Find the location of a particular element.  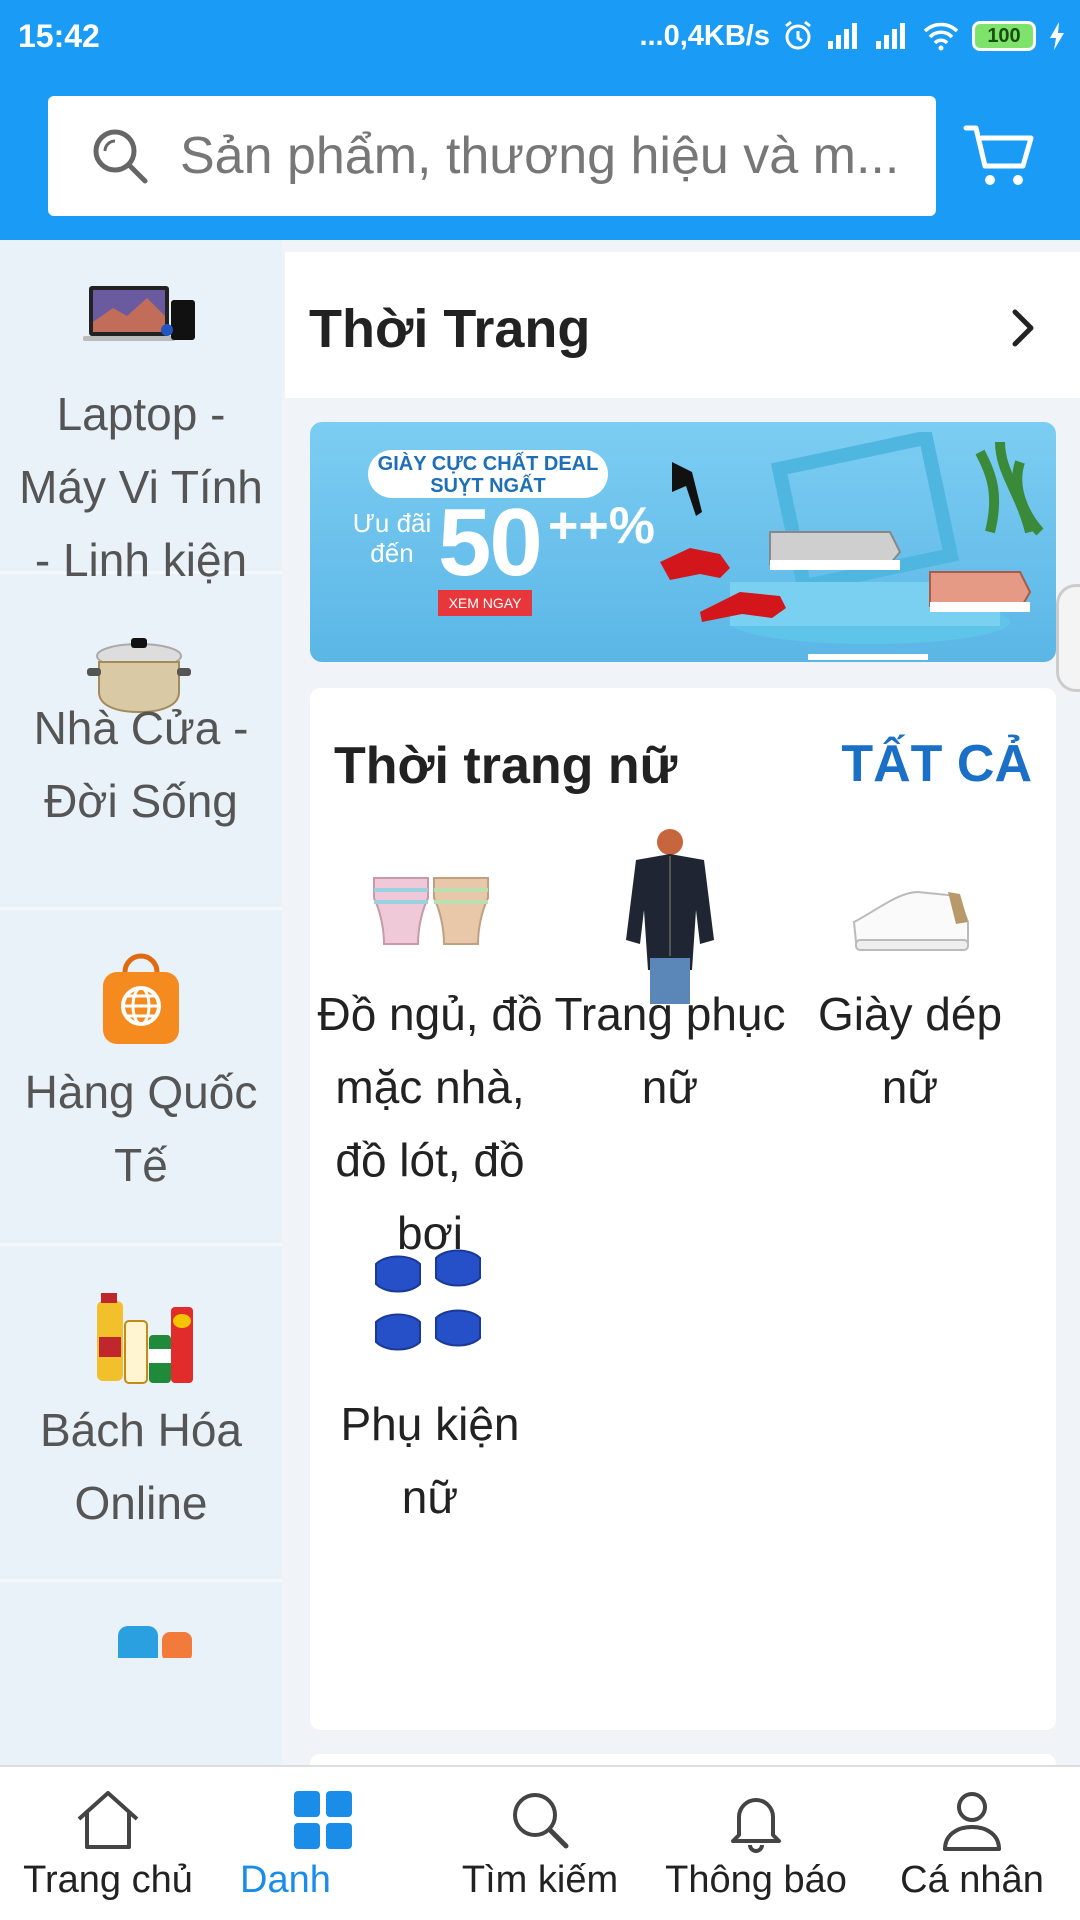

nav-label: Tìm kiếm is located at coordinates (540, 1880).